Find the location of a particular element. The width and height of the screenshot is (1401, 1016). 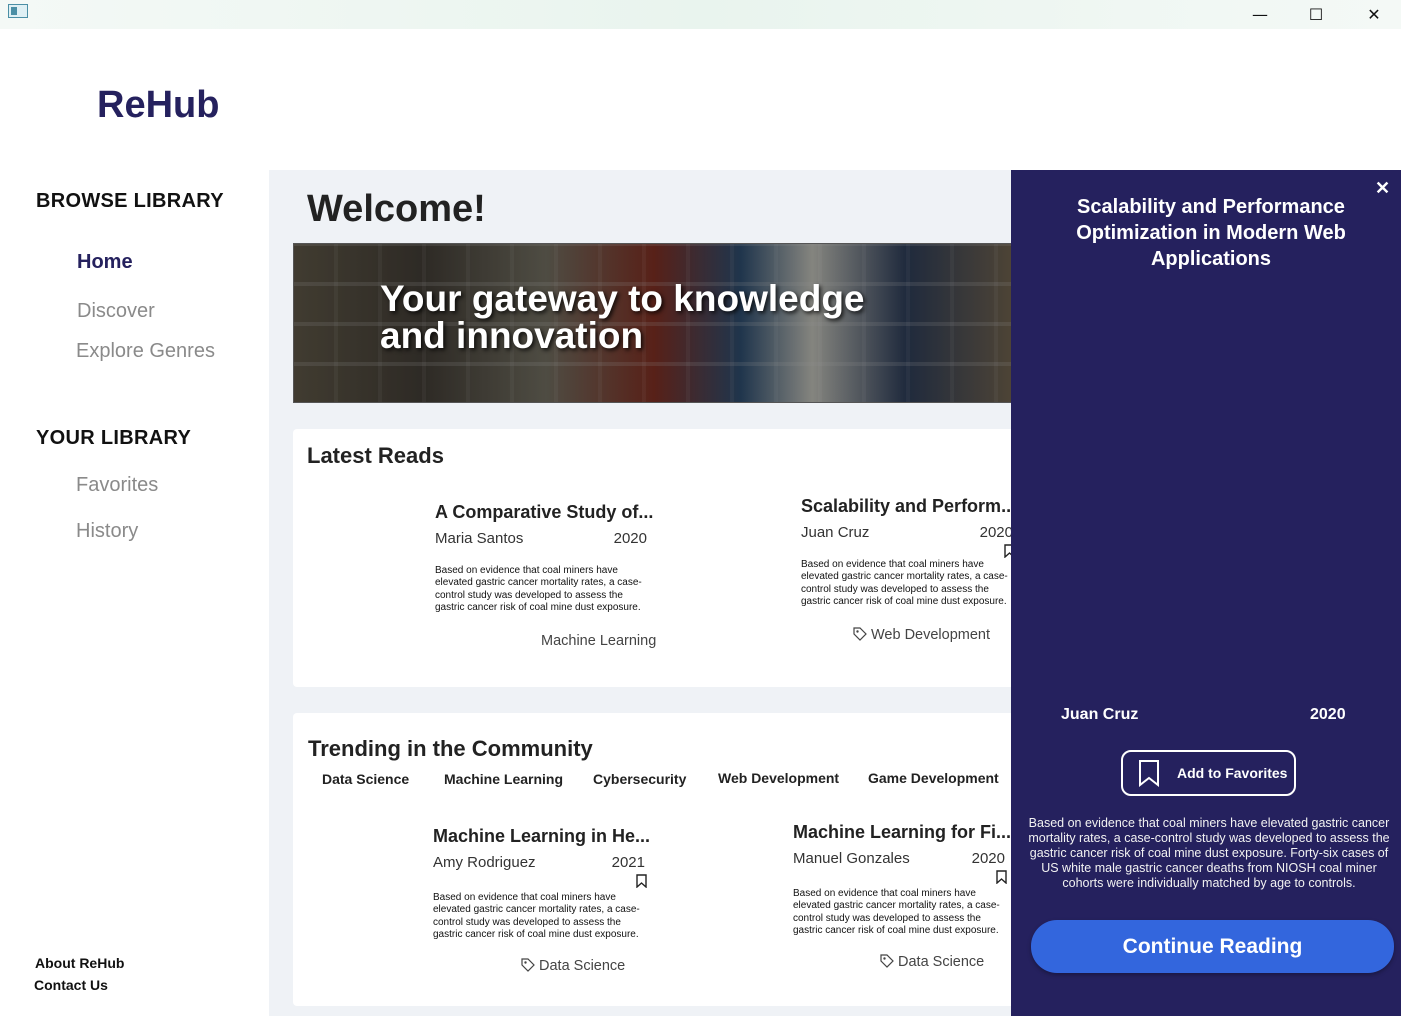

sidebar-item-home: Home is located at coordinates (105, 262).